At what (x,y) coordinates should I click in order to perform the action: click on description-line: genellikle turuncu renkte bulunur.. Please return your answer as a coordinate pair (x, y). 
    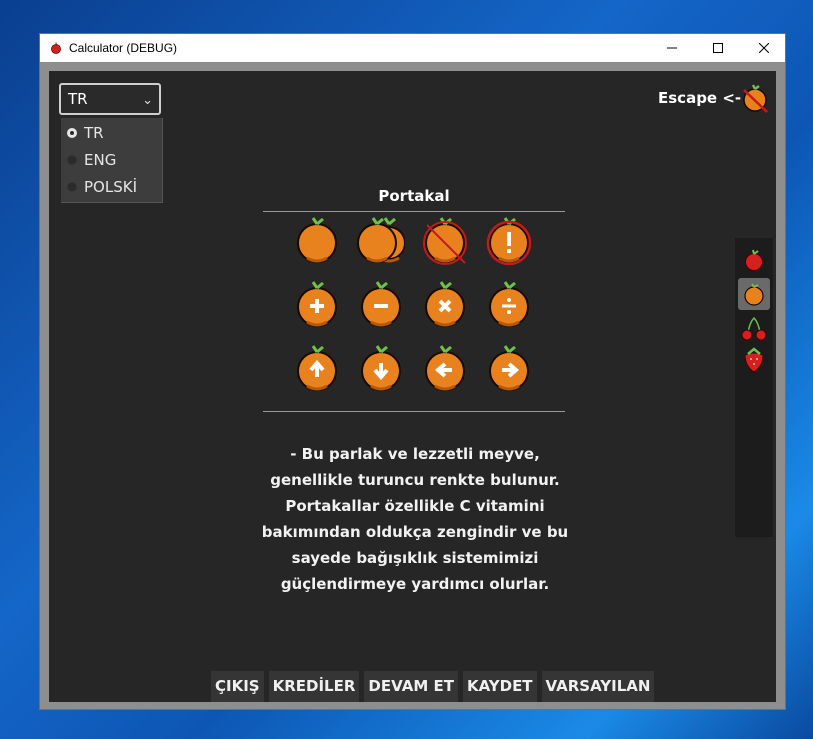
    Looking at the image, I should click on (415, 480).